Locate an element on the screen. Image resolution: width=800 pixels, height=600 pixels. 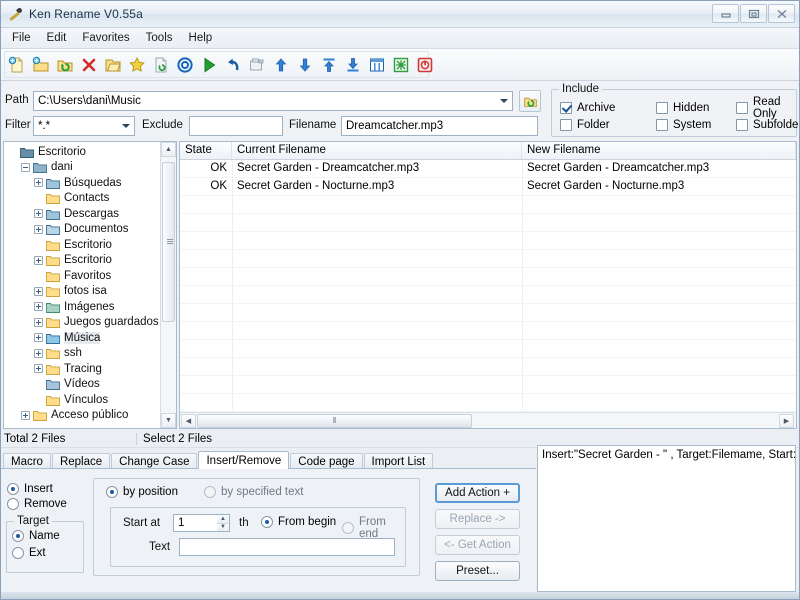
clear-grid-icon is located at coordinates (401, 65).